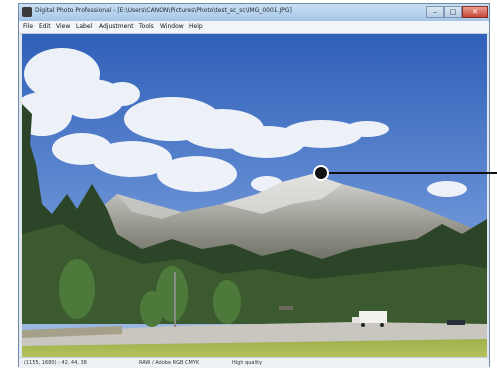 Image resolution: width=497 pixels, height=373 pixels. What do you see at coordinates (247, 363) in the screenshot?
I see `status-quality: High quality` at bounding box center [247, 363].